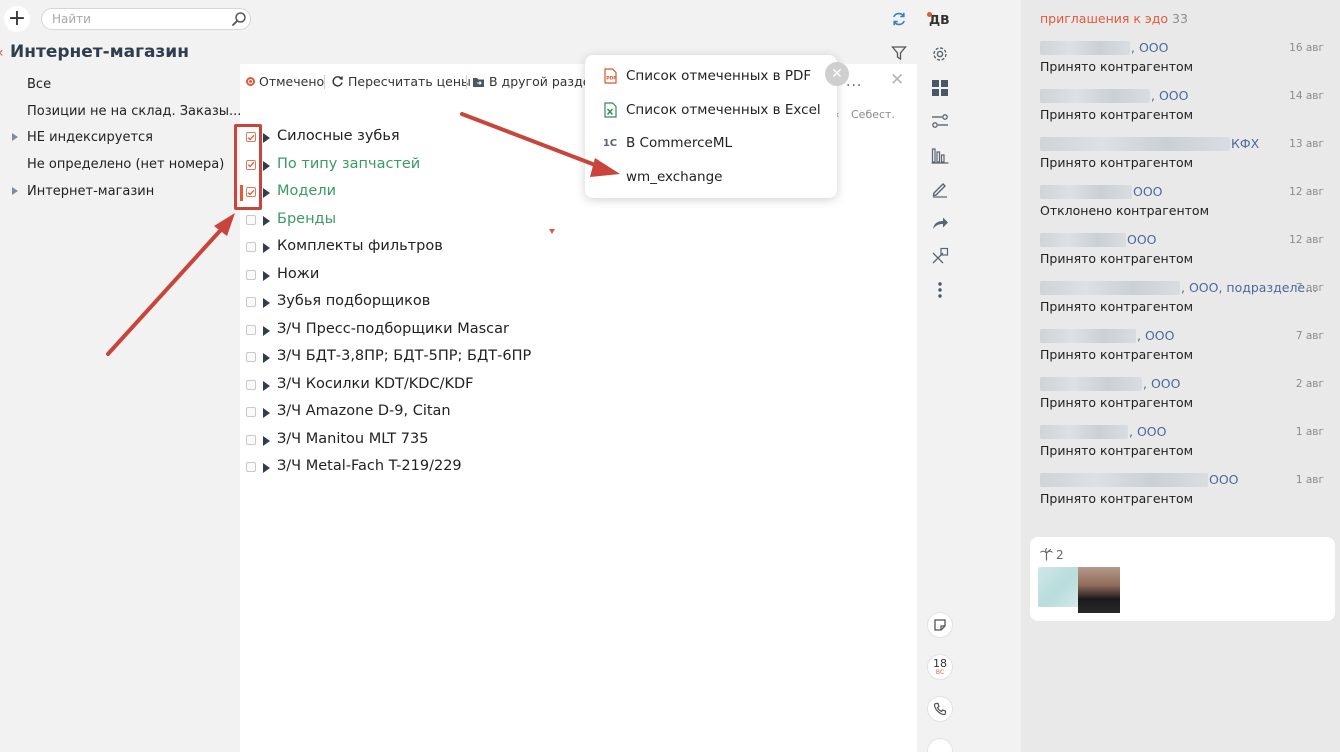 This screenshot has width=1340, height=752. I want to click on calendar-button: 18 ВС, so click(940, 667).